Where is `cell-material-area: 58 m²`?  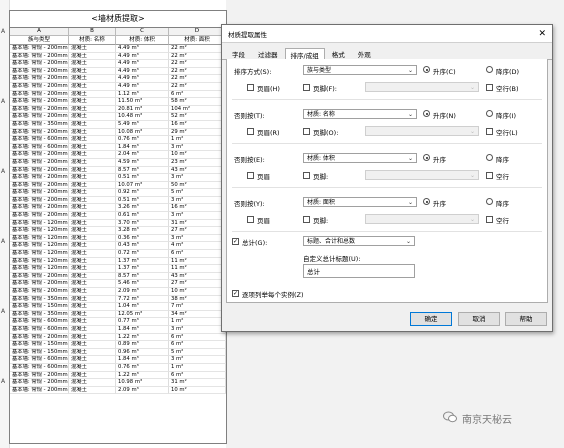 cell-material-area: 58 m² is located at coordinates (197, 102).